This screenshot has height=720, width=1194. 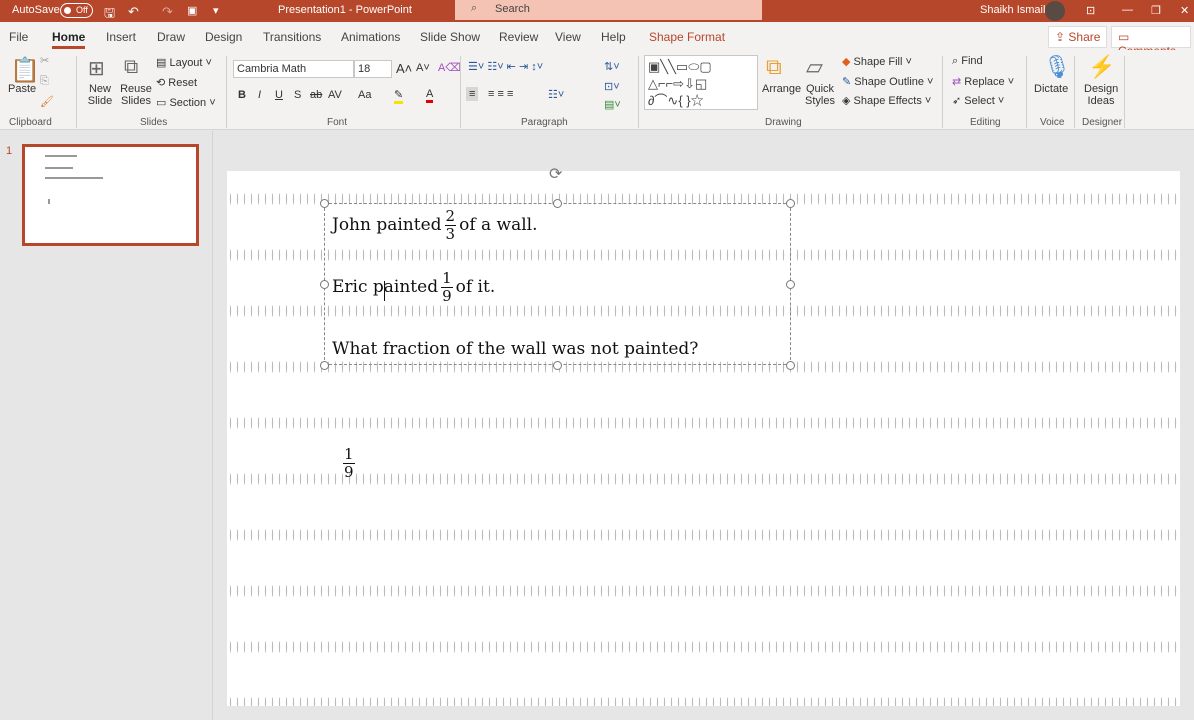 What do you see at coordinates (69, 39) in the screenshot?
I see `tab-home: Home` at bounding box center [69, 39].